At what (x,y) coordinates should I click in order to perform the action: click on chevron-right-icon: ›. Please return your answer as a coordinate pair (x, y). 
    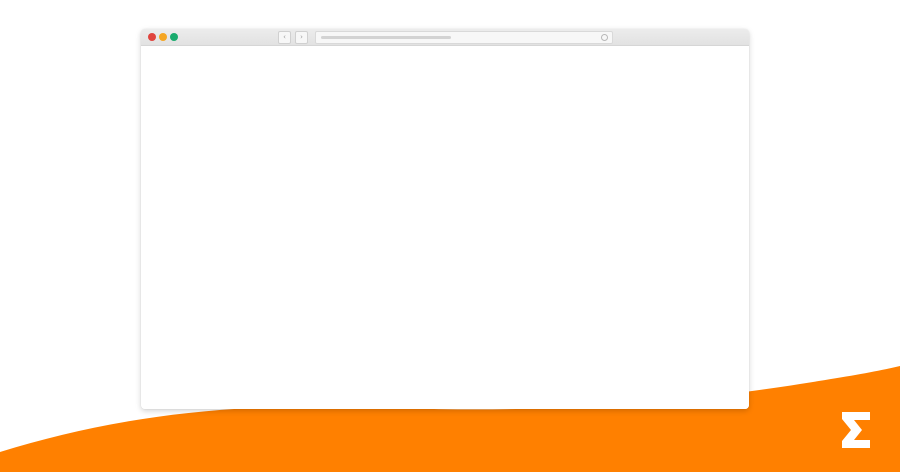
    Looking at the image, I should click on (301, 37).